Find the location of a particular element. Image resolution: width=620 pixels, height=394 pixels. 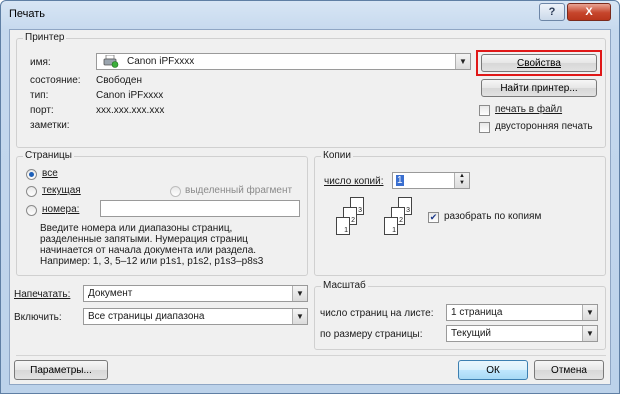

print-to-file-label: печать в файл is located at coordinates (528, 109).